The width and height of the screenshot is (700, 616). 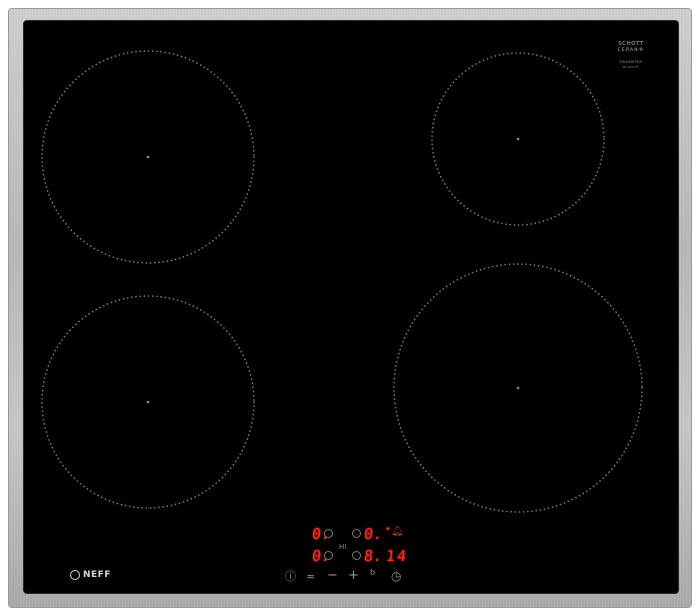 I want to click on schott-text: SCHOTT, so click(x=631, y=44).